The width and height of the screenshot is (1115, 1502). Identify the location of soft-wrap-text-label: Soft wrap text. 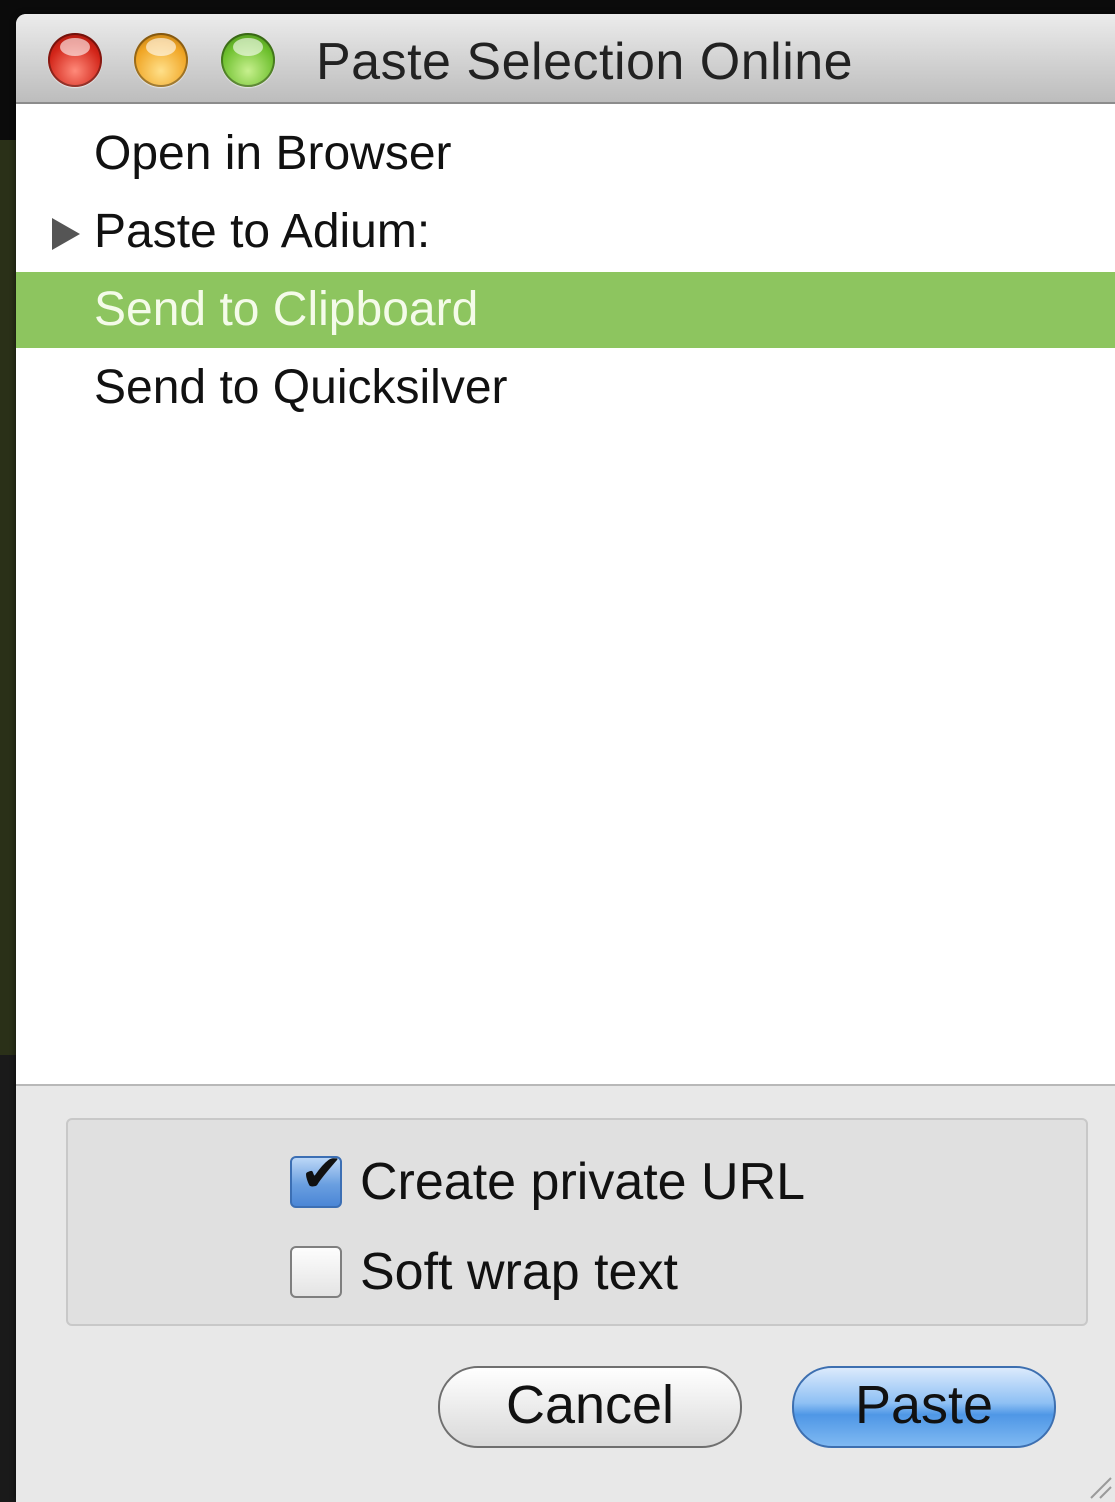
(519, 1272).